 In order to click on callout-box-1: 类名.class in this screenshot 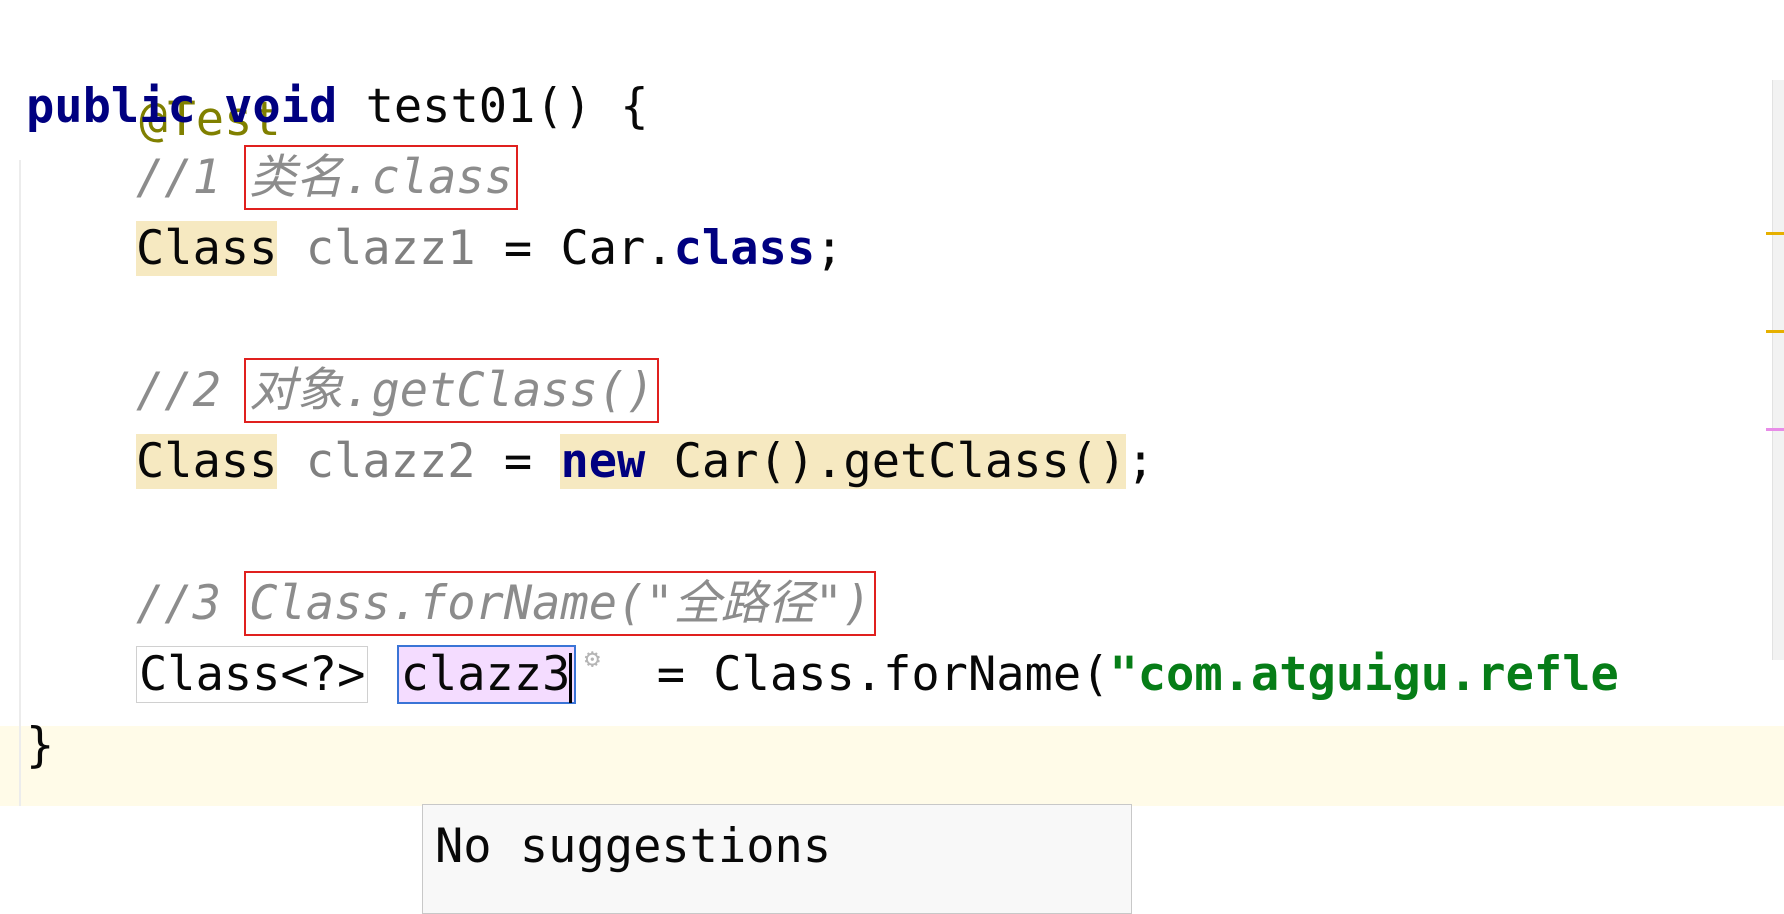, I will do `click(381, 177)`.